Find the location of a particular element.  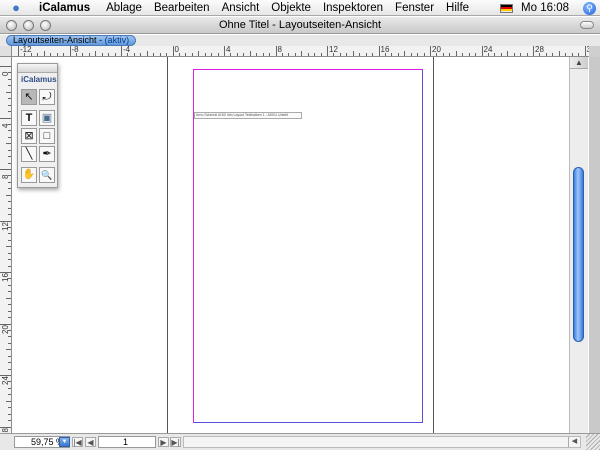

rectangle-icon: □ is located at coordinates (47, 136).